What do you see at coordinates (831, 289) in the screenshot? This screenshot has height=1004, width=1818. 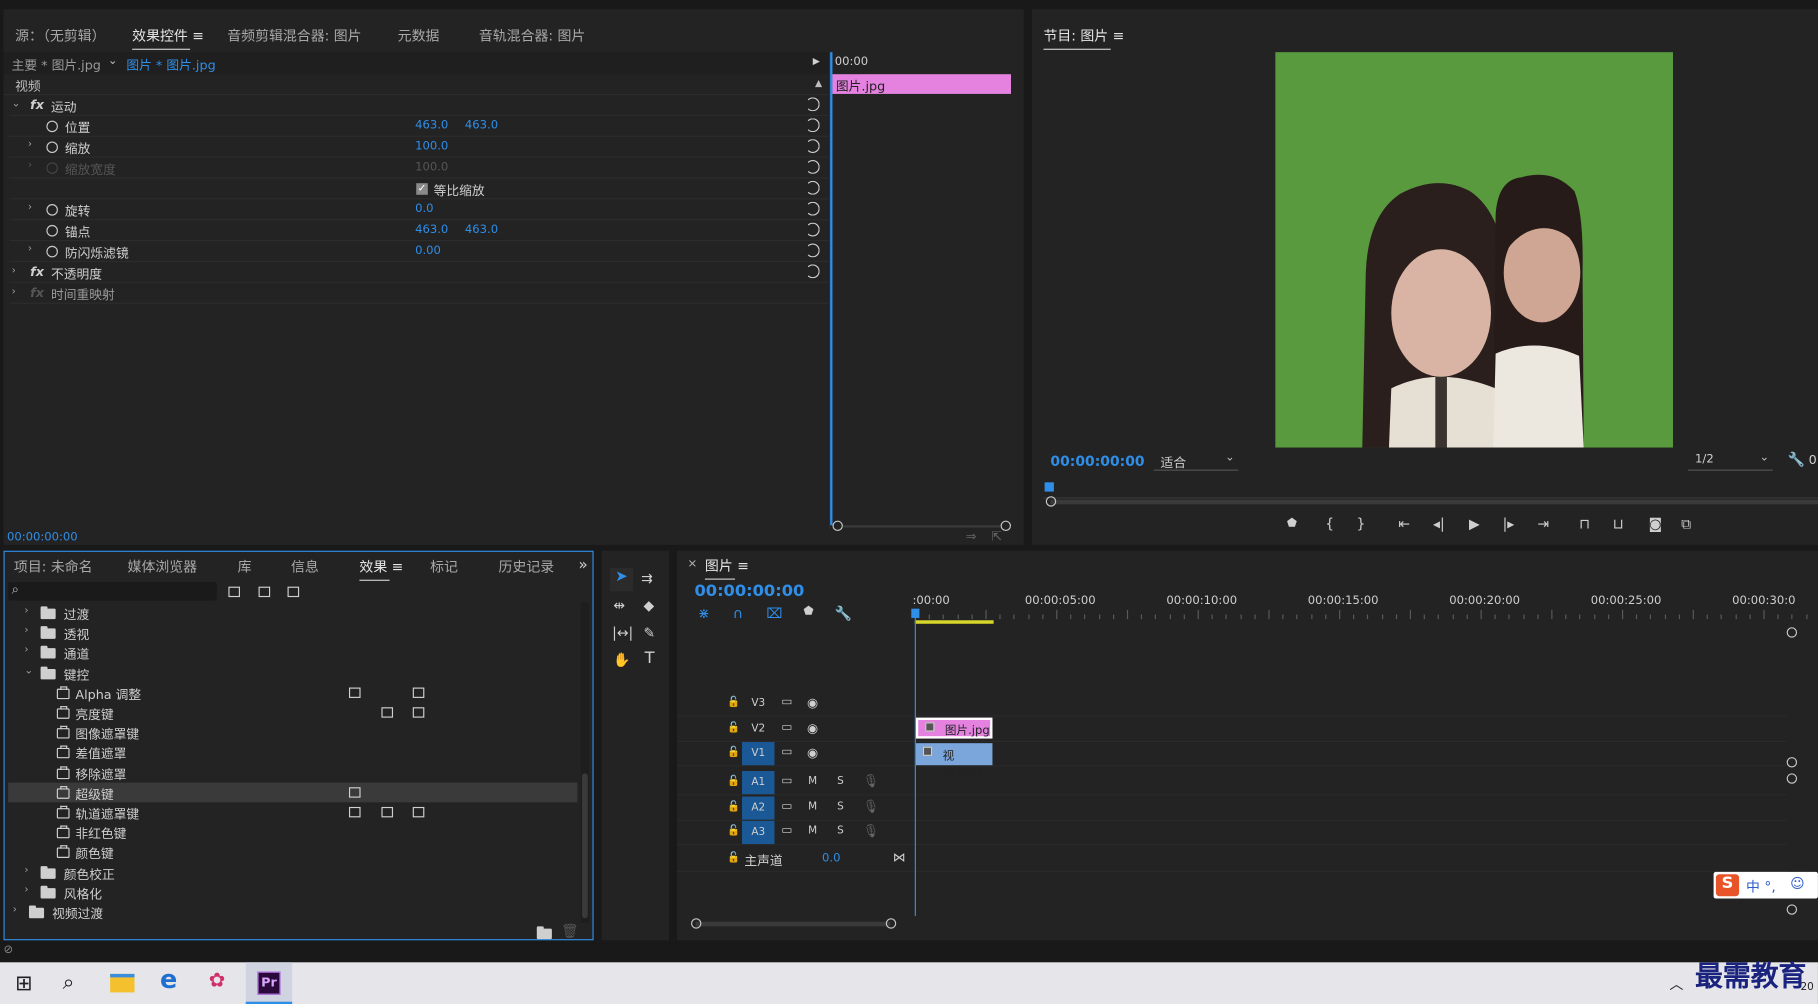 I see `ec-playhead` at bounding box center [831, 289].